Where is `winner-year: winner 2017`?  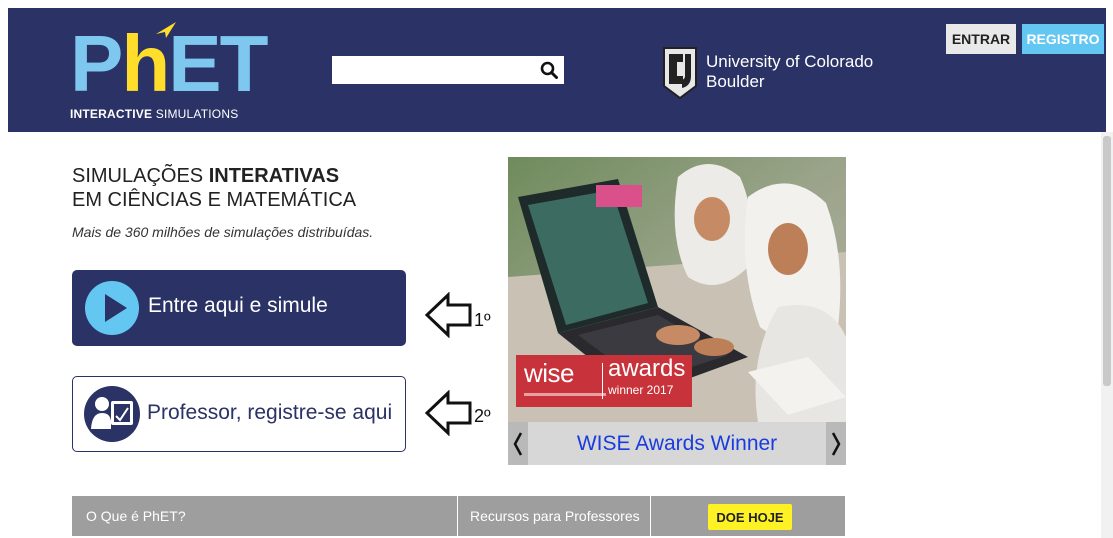
winner-year: winner 2017 is located at coordinates (641, 390).